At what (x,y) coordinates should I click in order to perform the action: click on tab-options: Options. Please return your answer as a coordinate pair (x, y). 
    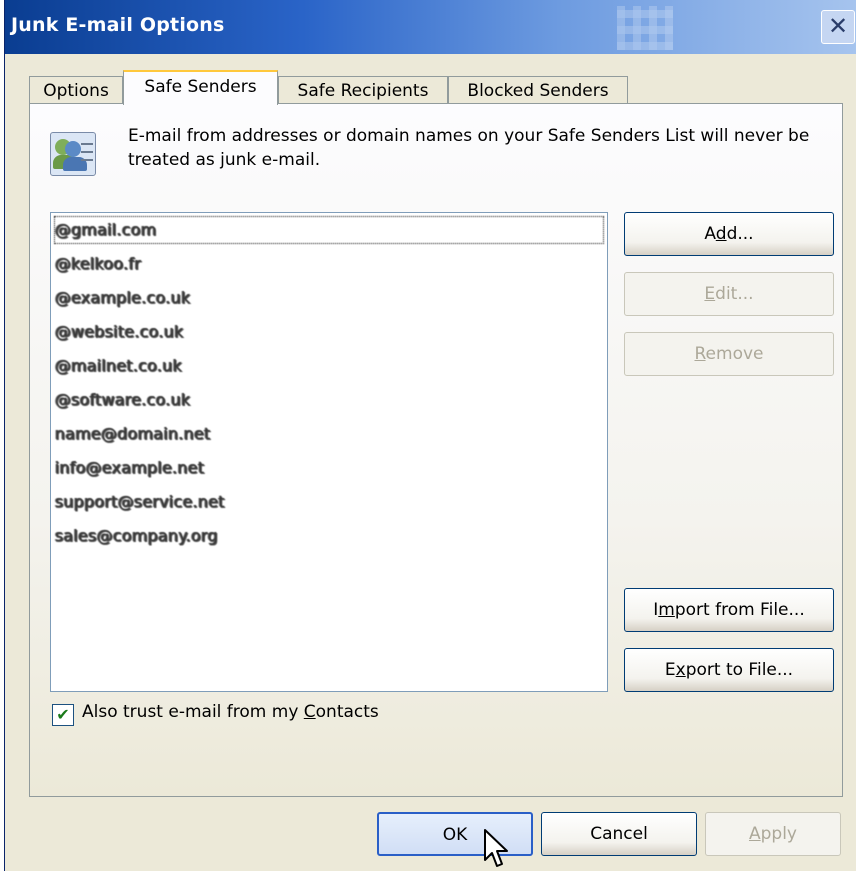
    Looking at the image, I should click on (76, 90).